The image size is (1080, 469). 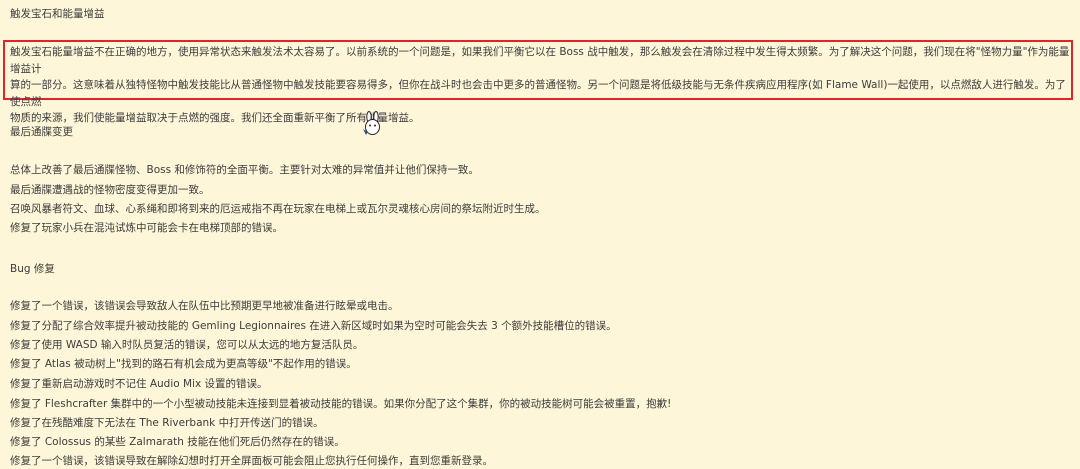 What do you see at coordinates (167, 423) in the screenshot?
I see `list-item: 修复了在残酷难度下无法在 The Riverbank 中打开传送门的错误。` at bounding box center [167, 423].